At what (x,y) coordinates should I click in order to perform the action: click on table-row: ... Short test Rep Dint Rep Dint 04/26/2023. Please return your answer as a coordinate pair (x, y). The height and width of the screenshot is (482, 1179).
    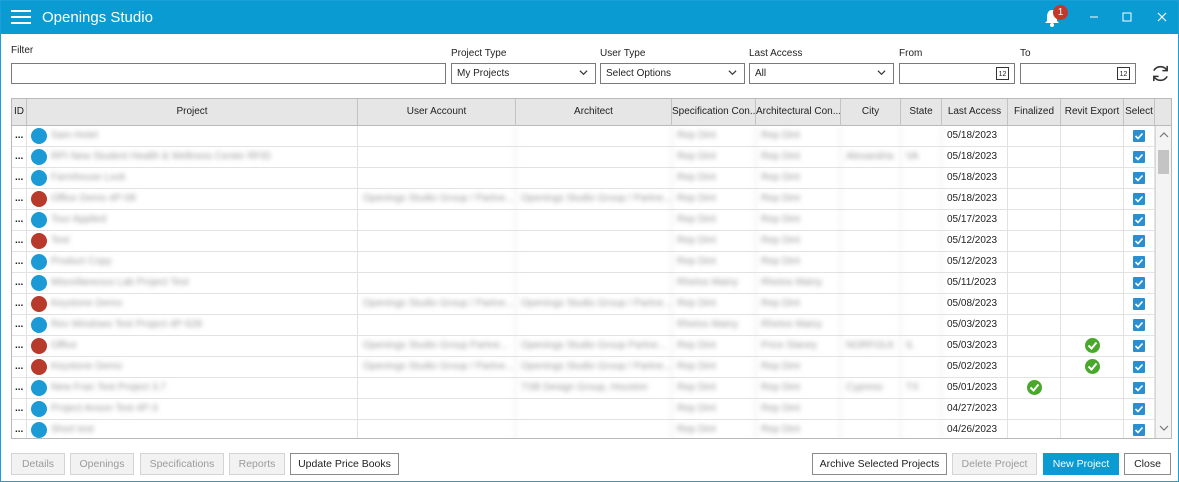
    Looking at the image, I should click on (583, 429).